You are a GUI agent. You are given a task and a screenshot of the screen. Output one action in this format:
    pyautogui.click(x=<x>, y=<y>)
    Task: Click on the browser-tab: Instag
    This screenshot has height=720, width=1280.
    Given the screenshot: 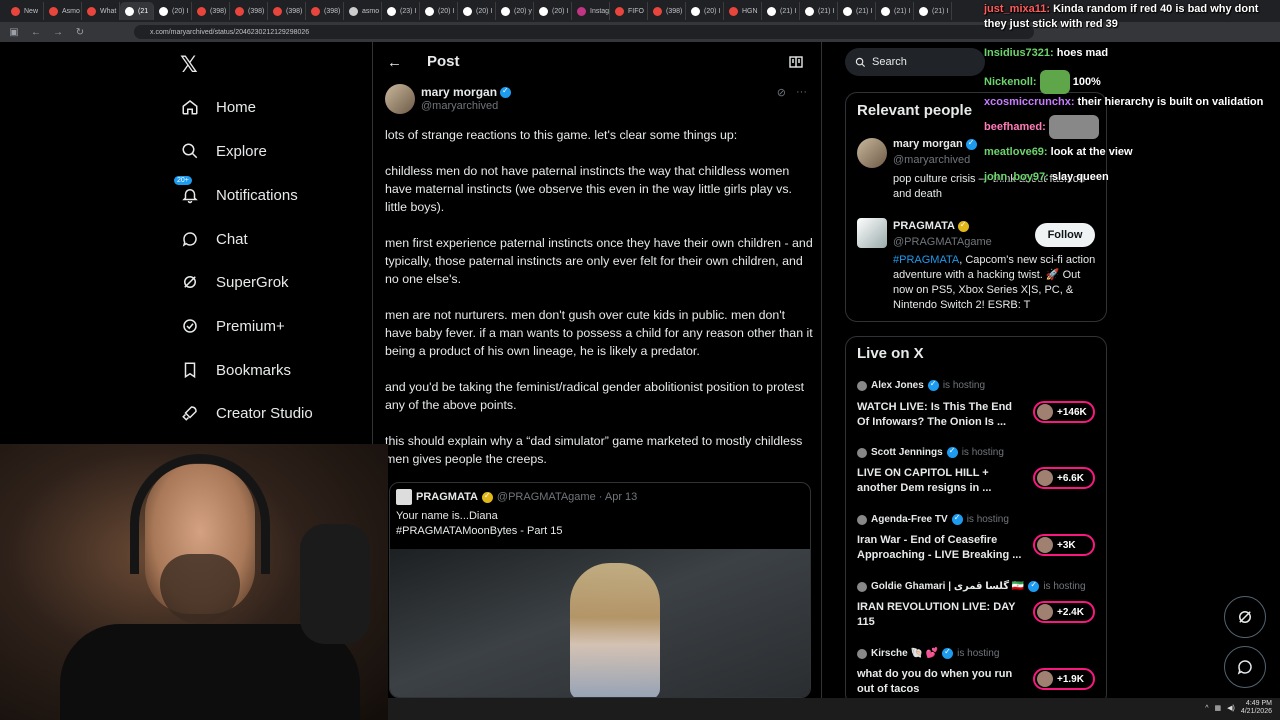 What is the action you would take?
    pyautogui.click(x=591, y=11)
    